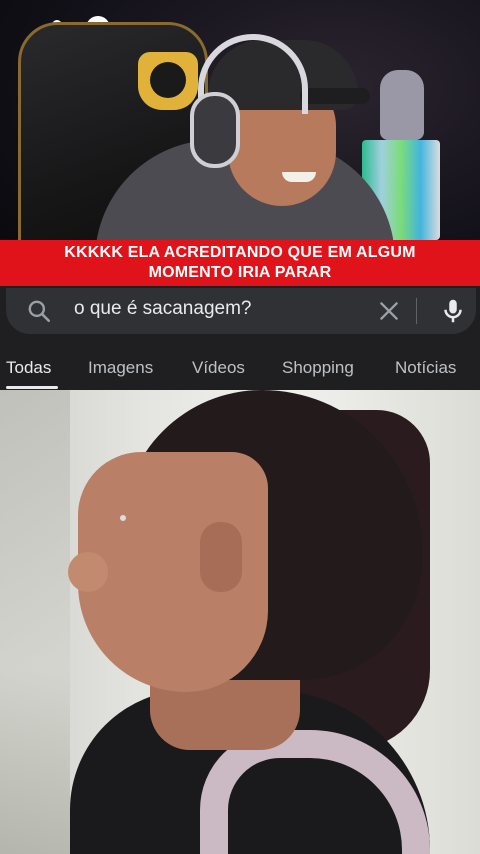 The image size is (480, 854). Describe the element at coordinates (39, 311) in the screenshot. I see `search-icon` at that location.